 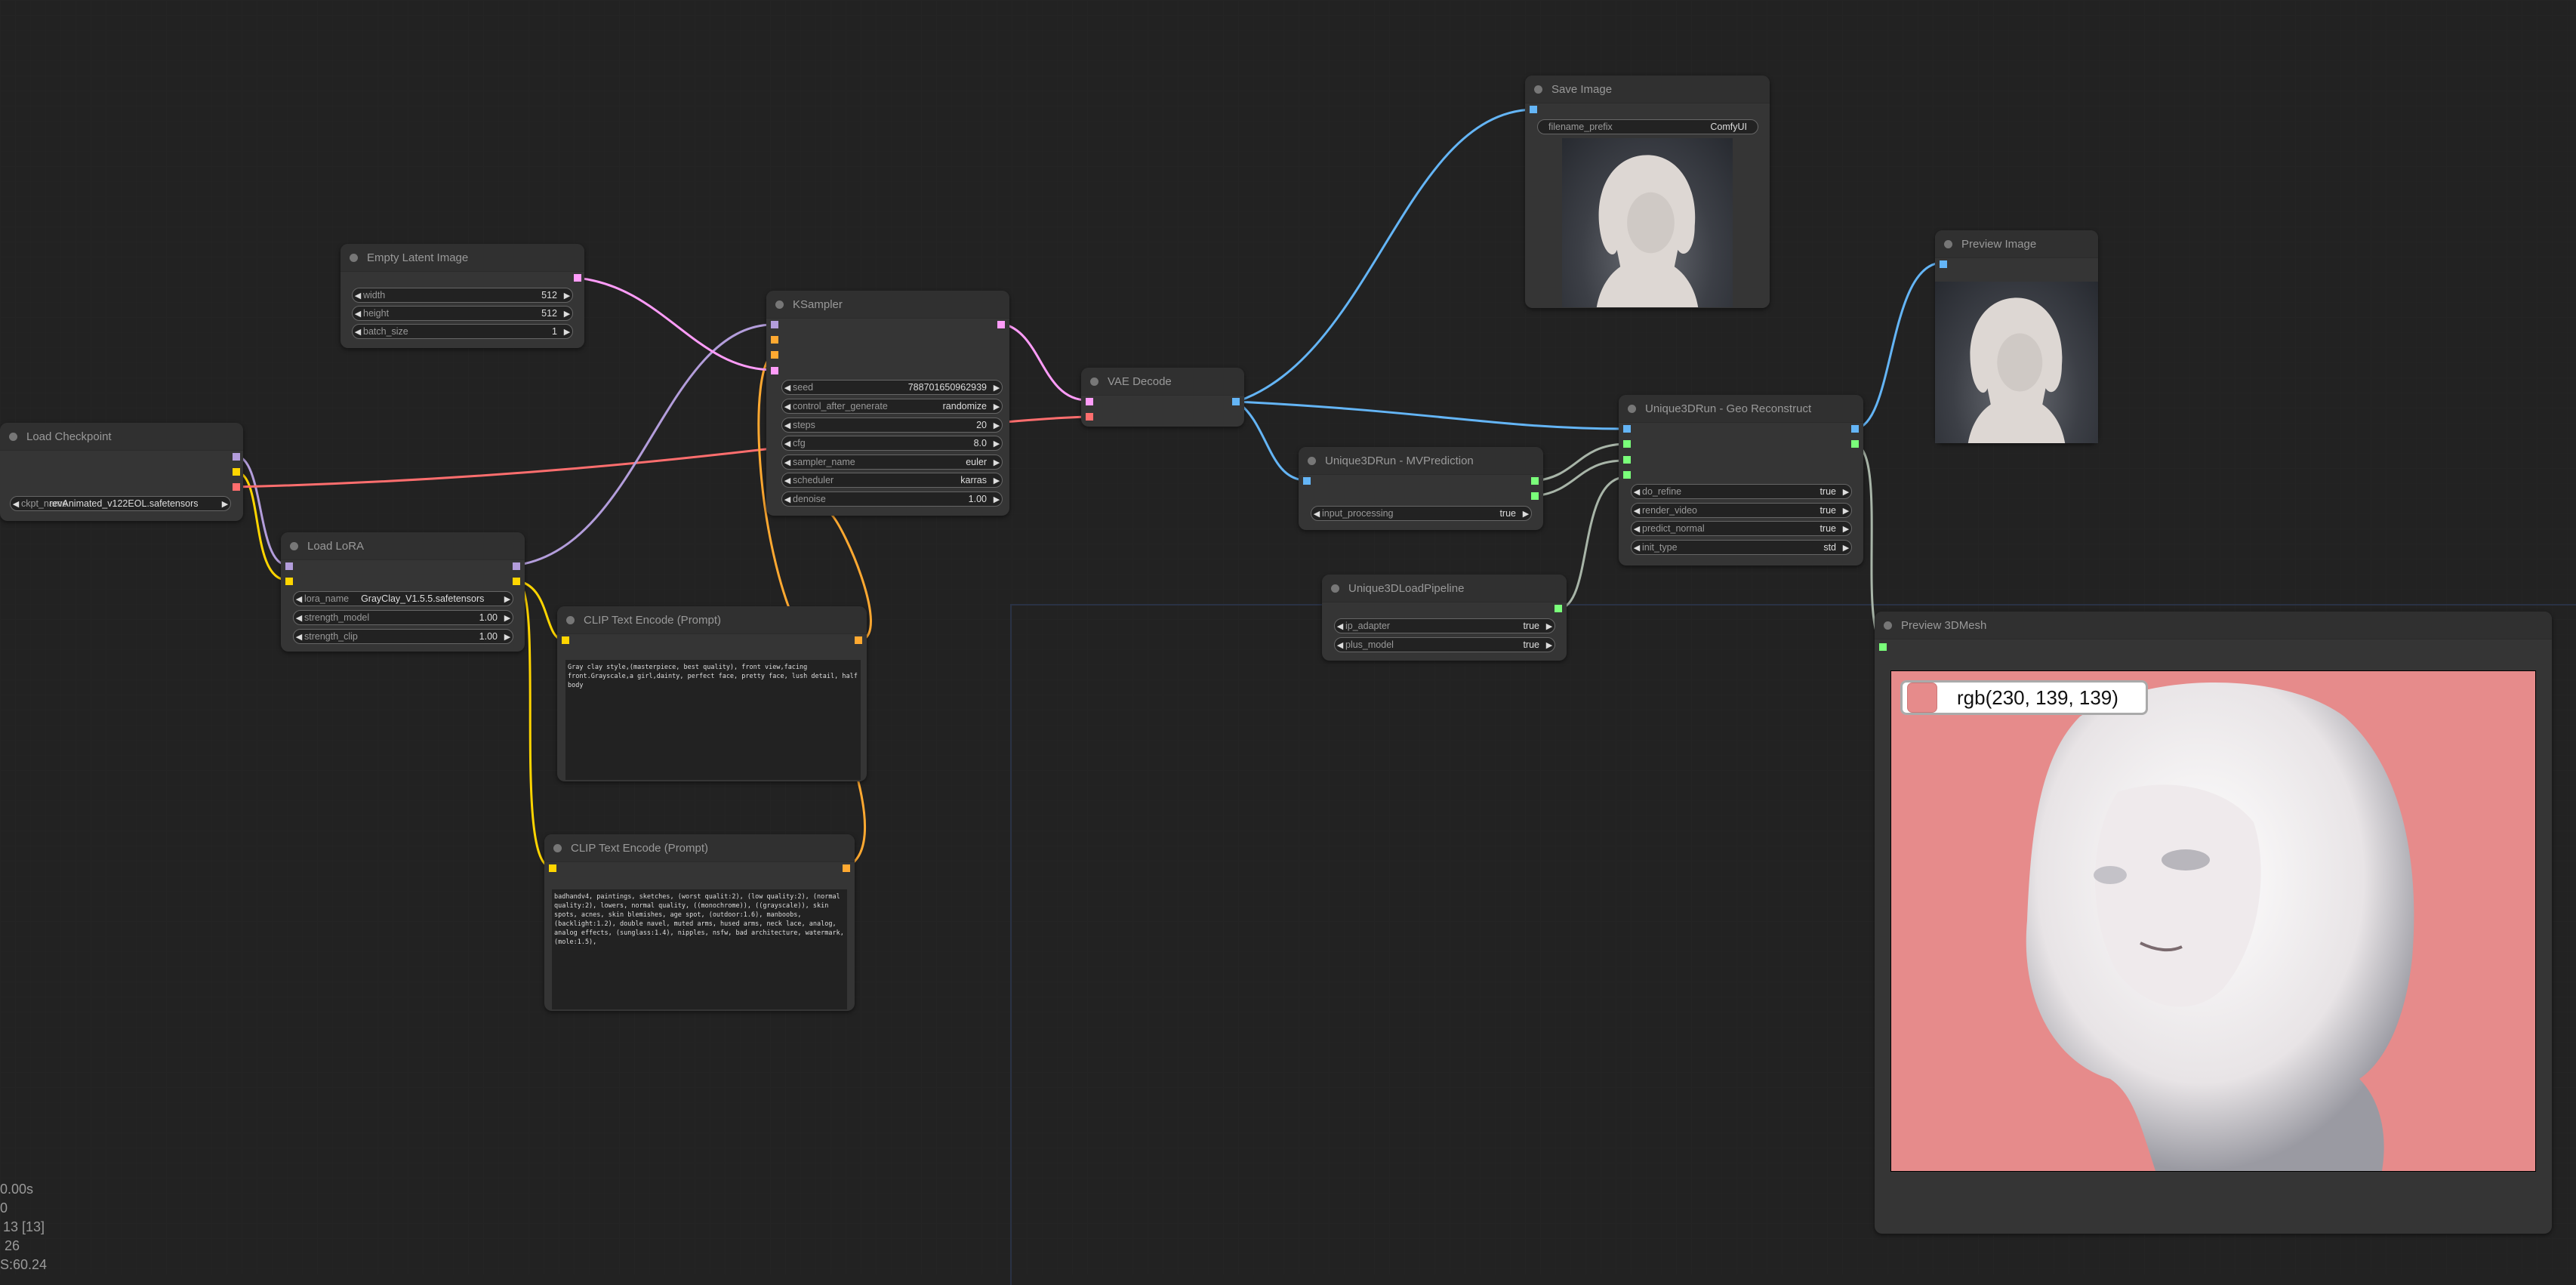 I want to click on widget-strength-model: ◀ strength_model 1.00 ▶, so click(x=403, y=617).